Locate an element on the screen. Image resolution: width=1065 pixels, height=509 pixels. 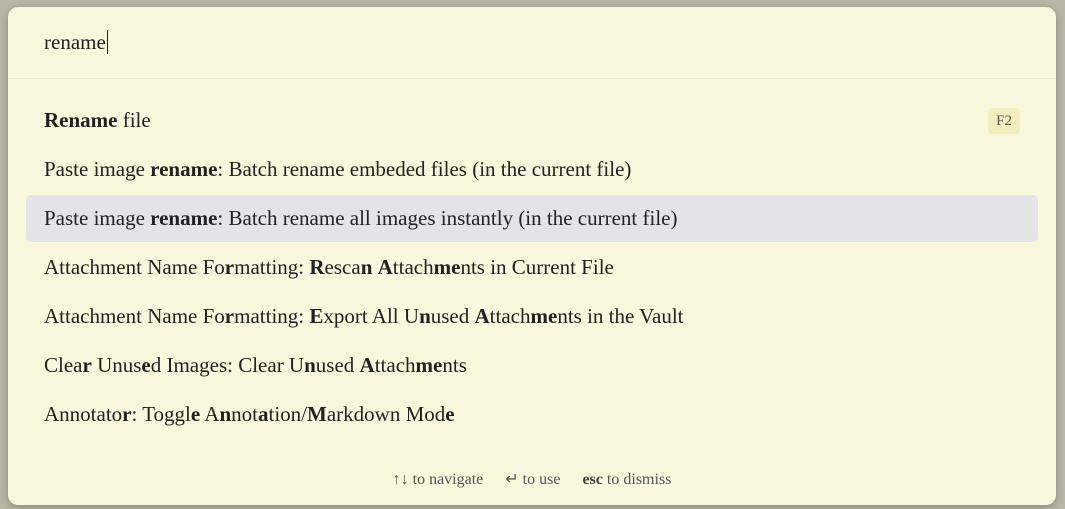
dismiss-hint: esc to dismiss is located at coordinates (626, 479).